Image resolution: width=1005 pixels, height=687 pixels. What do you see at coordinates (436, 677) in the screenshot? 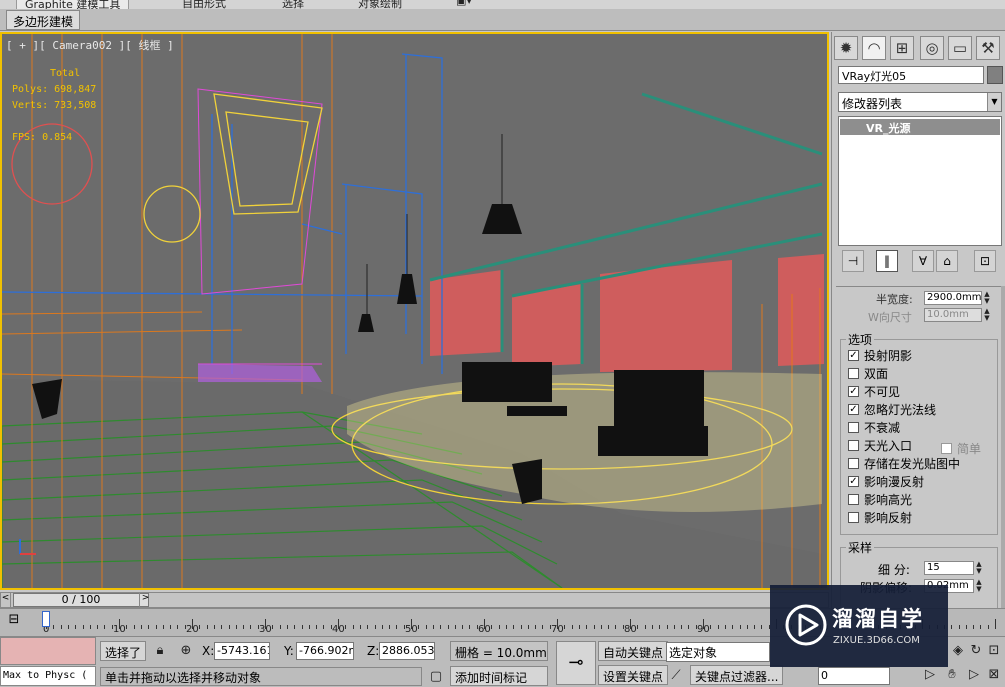
I see `isolate-icon: ▢` at bounding box center [436, 677].